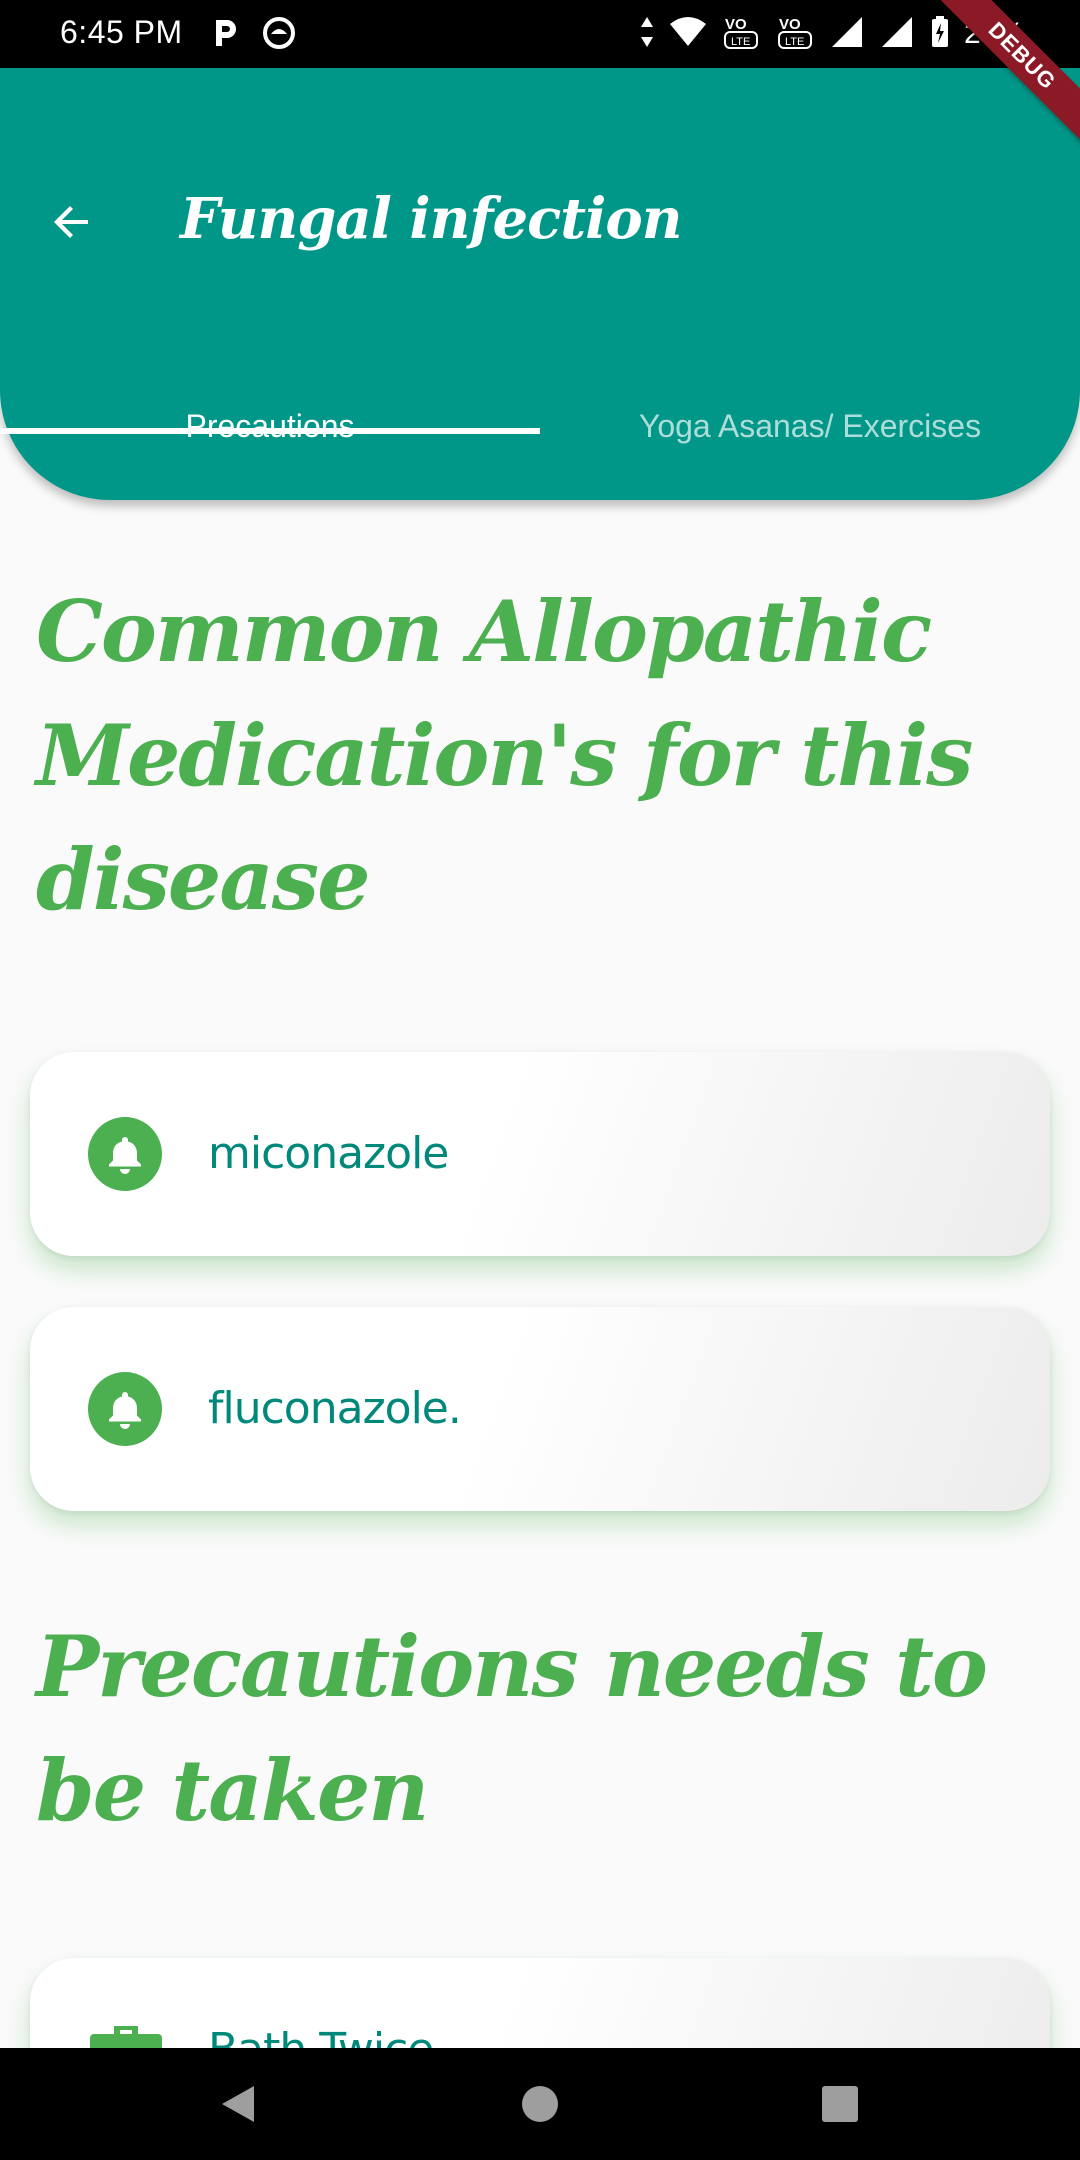 The width and height of the screenshot is (1080, 2160). What do you see at coordinates (270, 426) in the screenshot?
I see `tab-precautions: Precautions` at bounding box center [270, 426].